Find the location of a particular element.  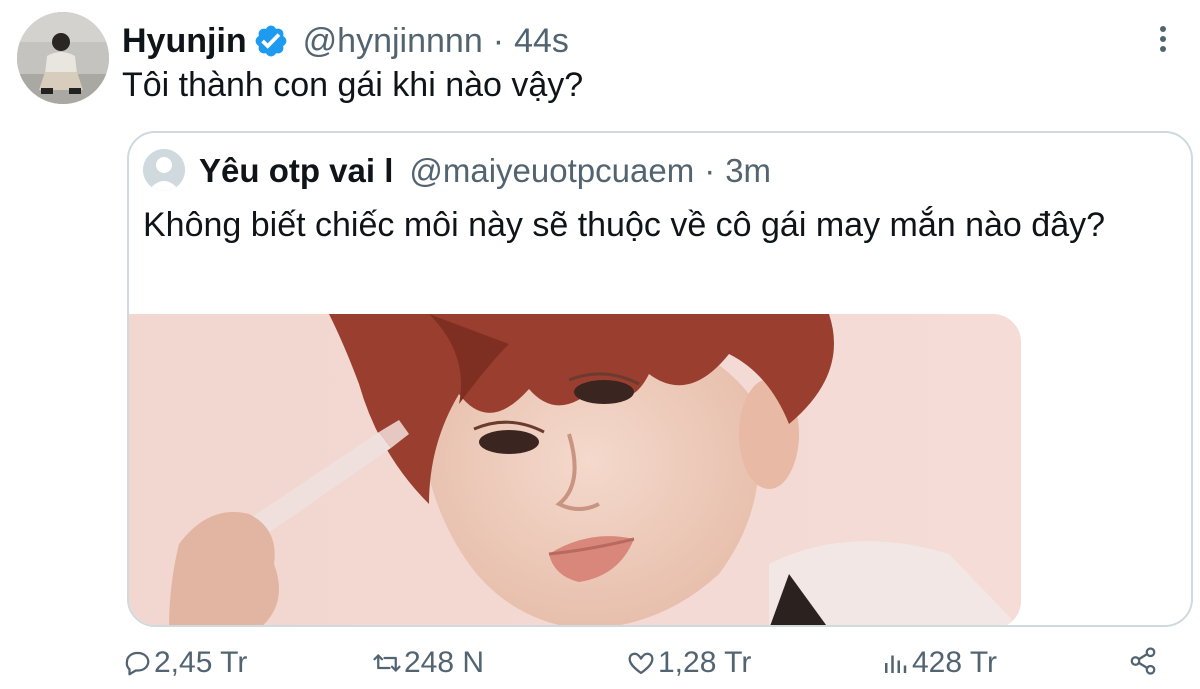

retweet-button: 248 N is located at coordinates (428, 663).